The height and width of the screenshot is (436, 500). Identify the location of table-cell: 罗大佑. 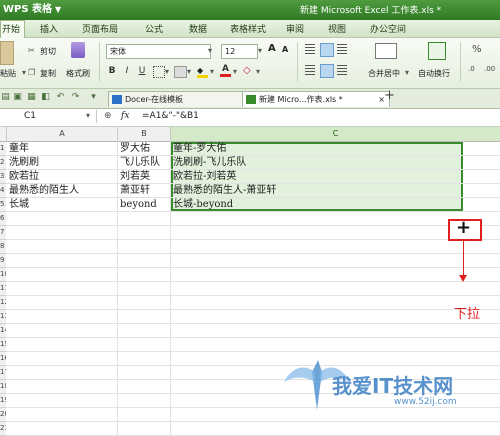
(144, 148).